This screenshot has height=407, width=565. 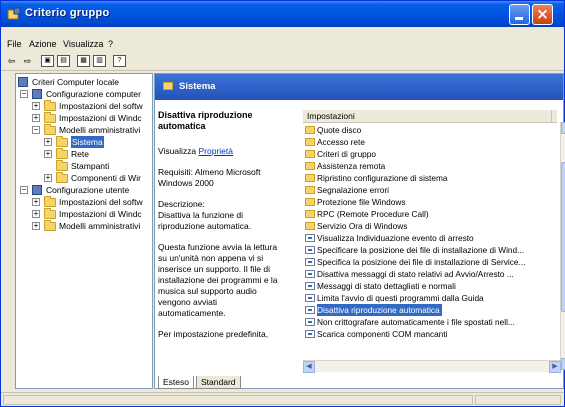 What do you see at coordinates (308, 383) in the screenshot?
I see `view-tabs: Esteso Standard` at bounding box center [308, 383].